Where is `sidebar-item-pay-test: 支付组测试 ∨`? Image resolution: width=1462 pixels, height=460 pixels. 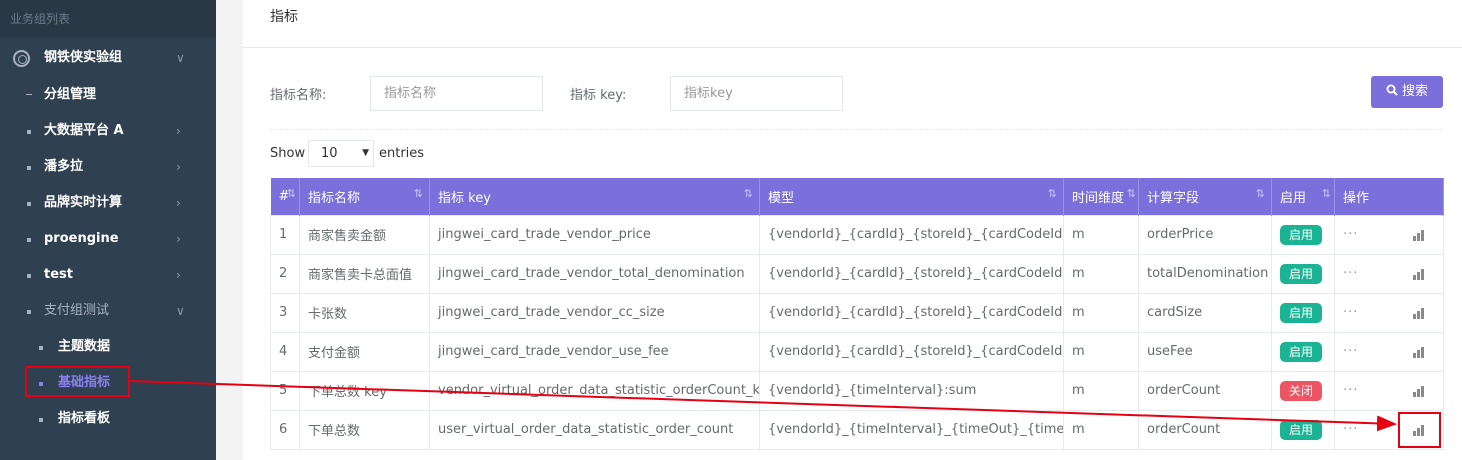 sidebar-item-pay-test: 支付组测试 ∨ is located at coordinates (108, 311).